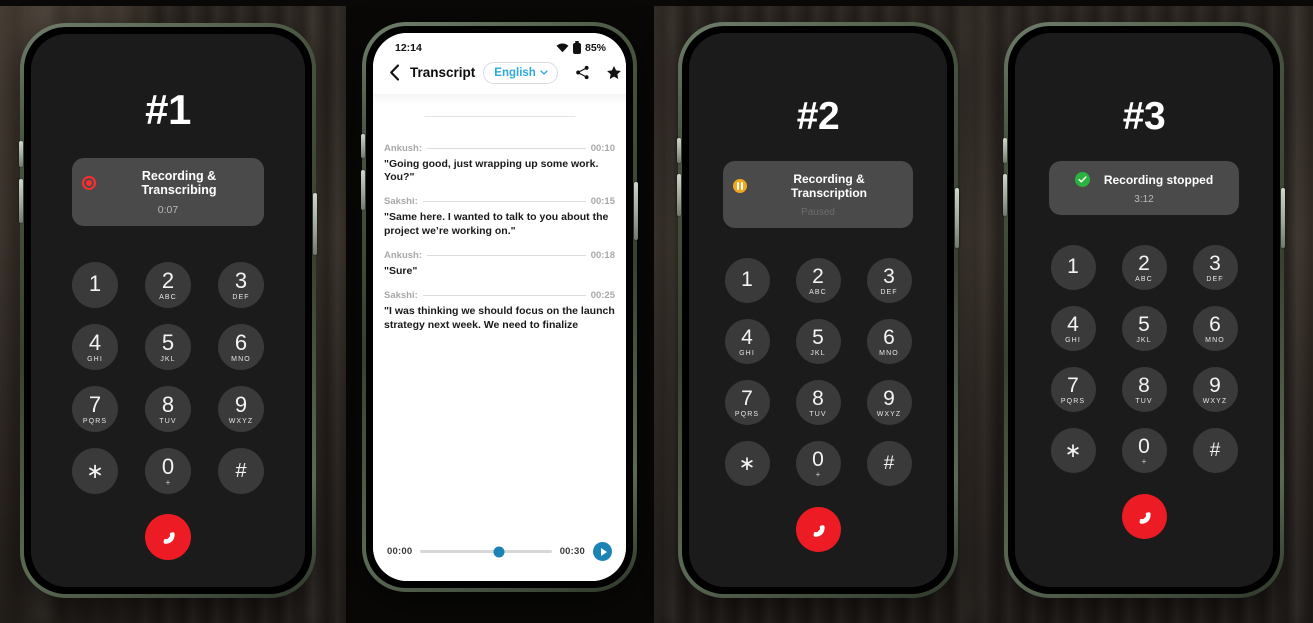 This screenshot has height=623, width=1313. Describe the element at coordinates (818, 474) in the screenshot. I see `key-letters: +` at that location.